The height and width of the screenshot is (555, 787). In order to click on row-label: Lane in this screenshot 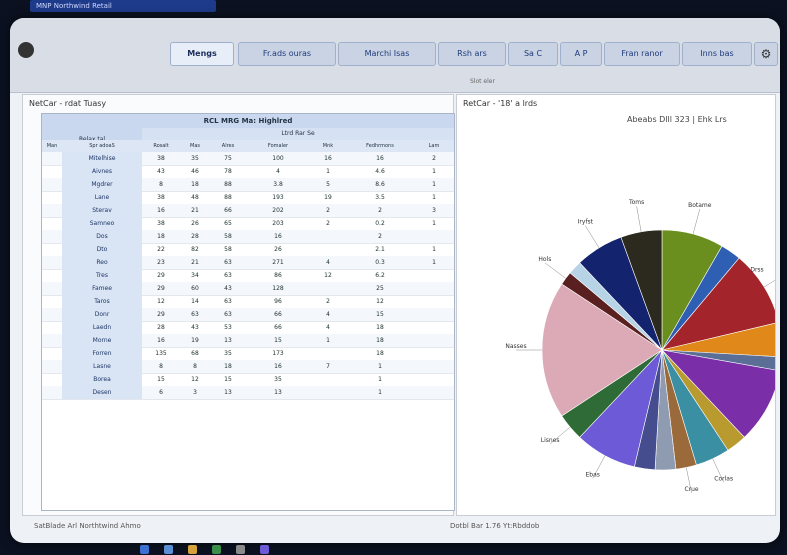, I will do `click(102, 197)`.